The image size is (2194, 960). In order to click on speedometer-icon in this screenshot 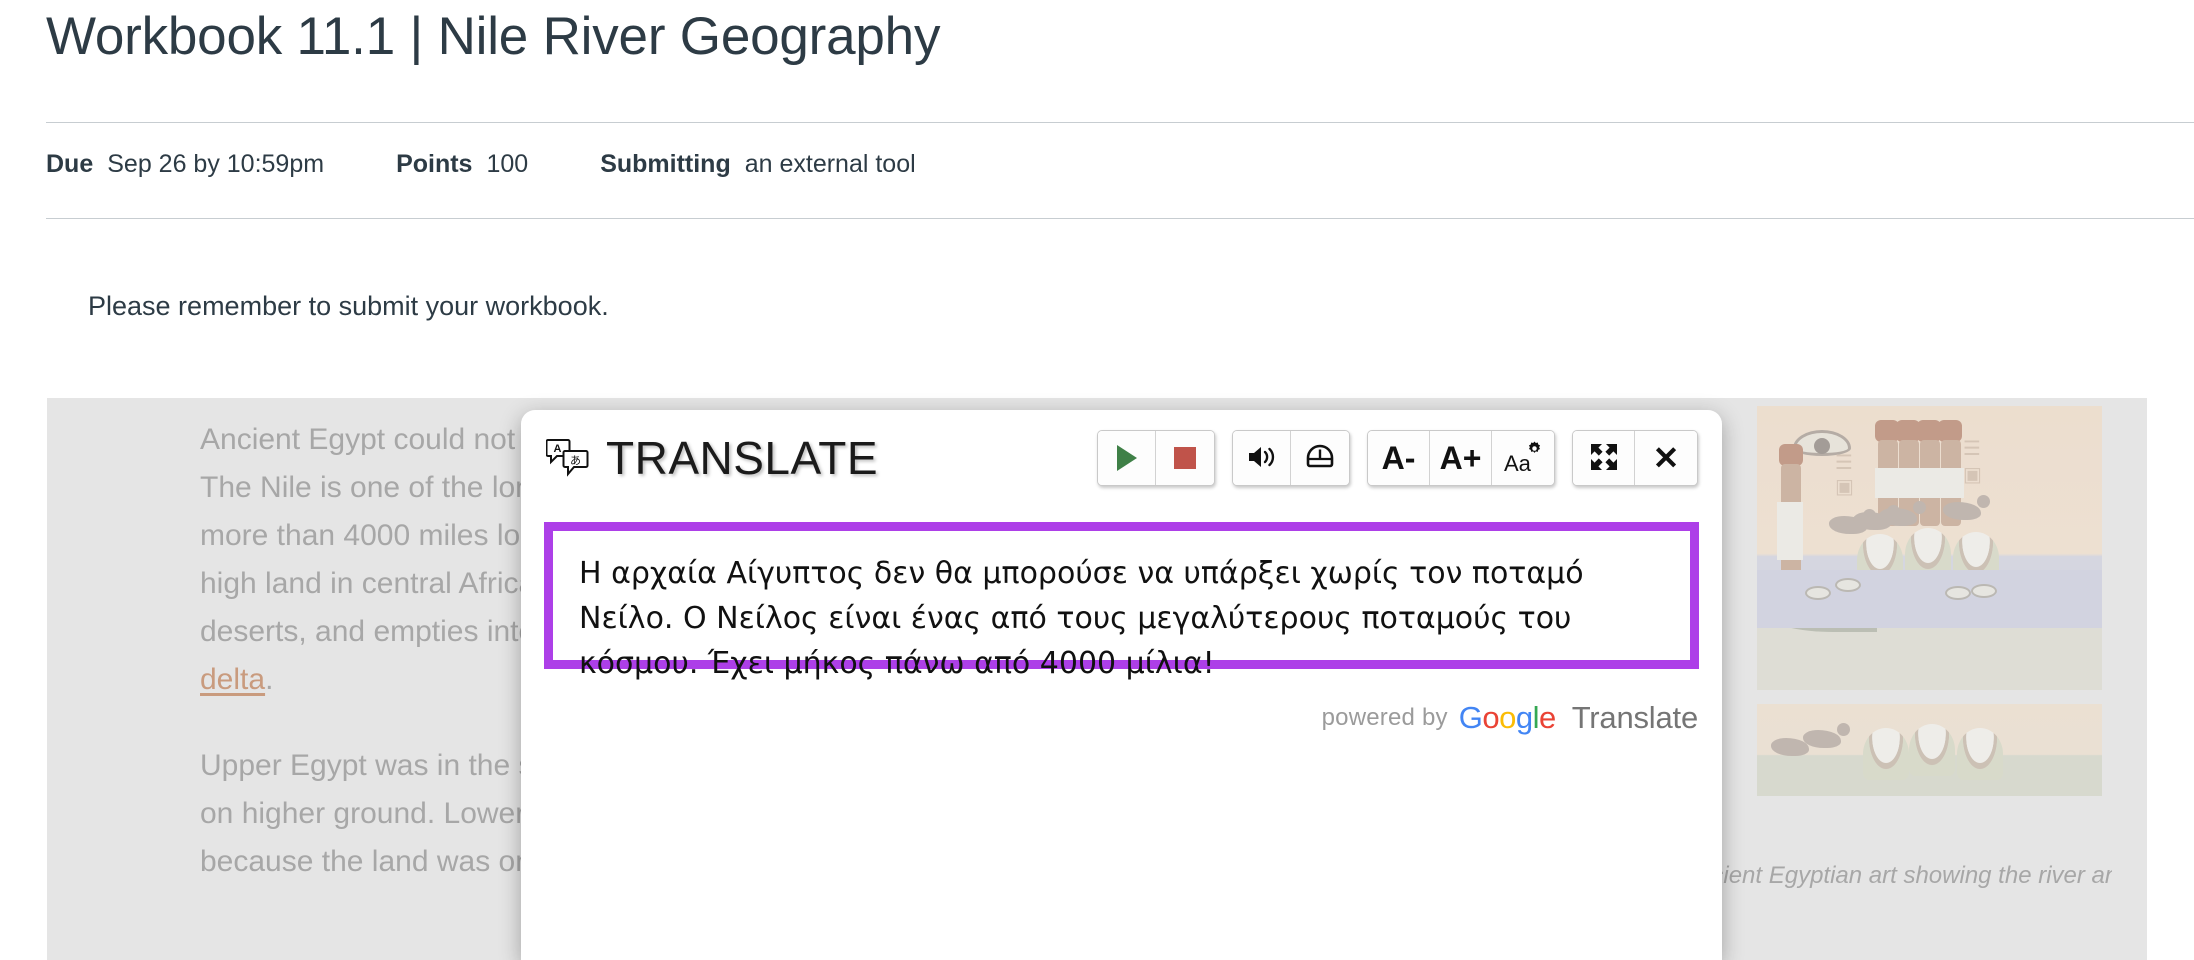, I will do `click(1320, 458)`.